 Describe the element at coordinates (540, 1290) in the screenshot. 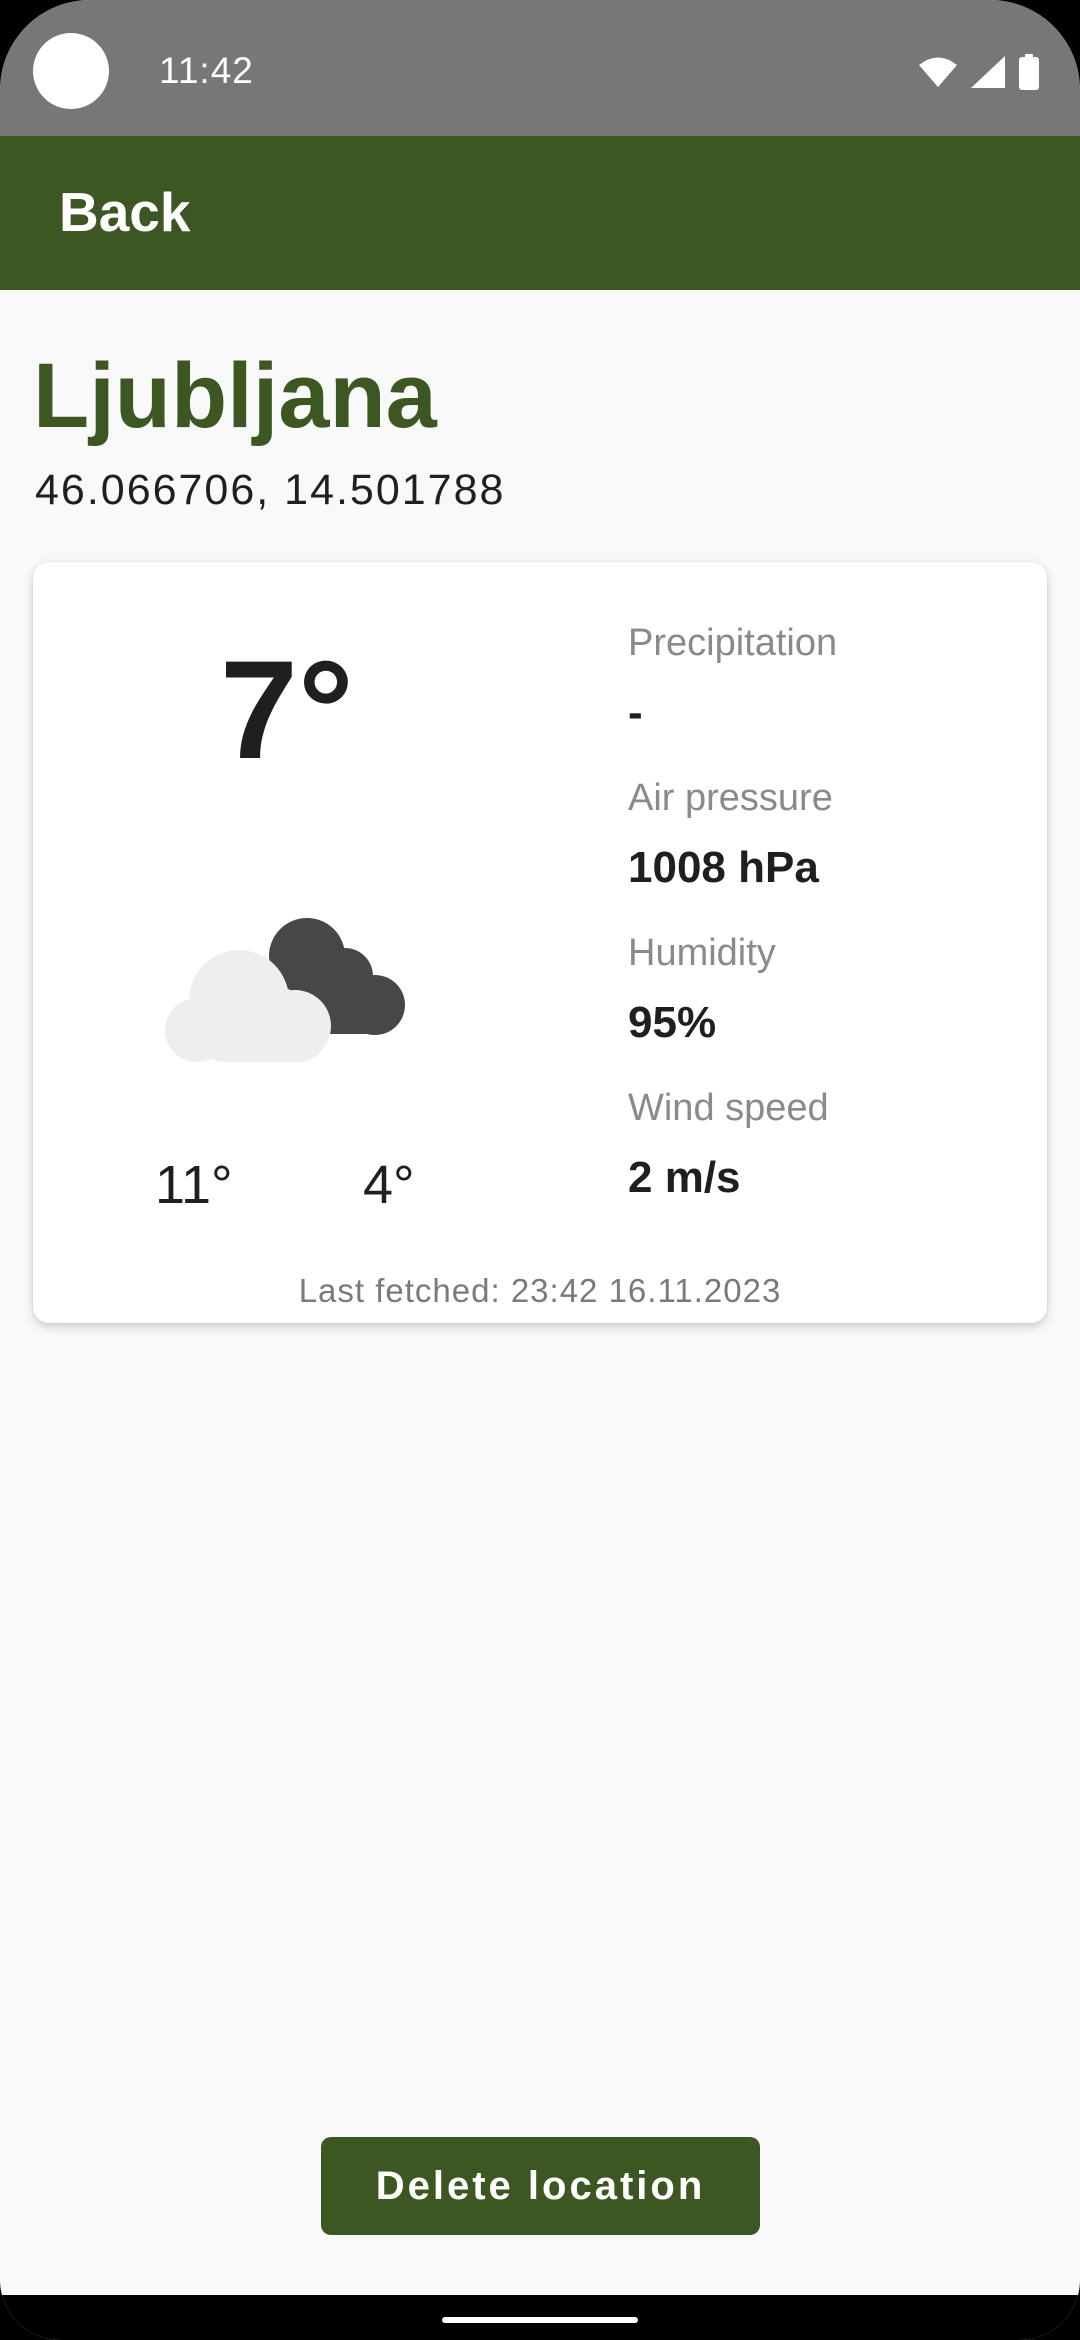

I see `last-fetched-timestamp: Last fetched: 23:42 16.11.2023` at that location.